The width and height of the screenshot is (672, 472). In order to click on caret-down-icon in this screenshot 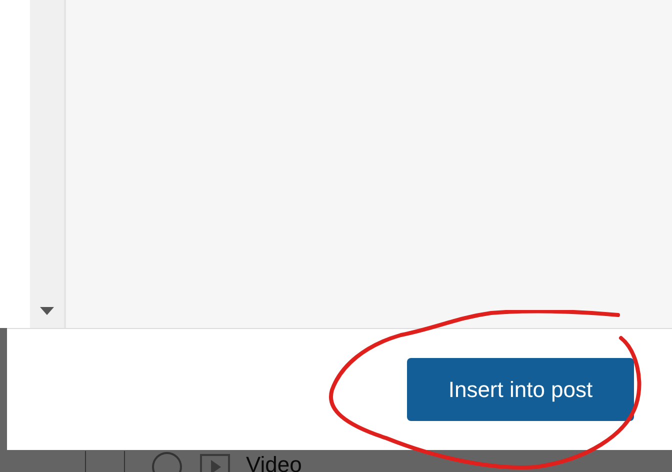, I will do `click(47, 311)`.